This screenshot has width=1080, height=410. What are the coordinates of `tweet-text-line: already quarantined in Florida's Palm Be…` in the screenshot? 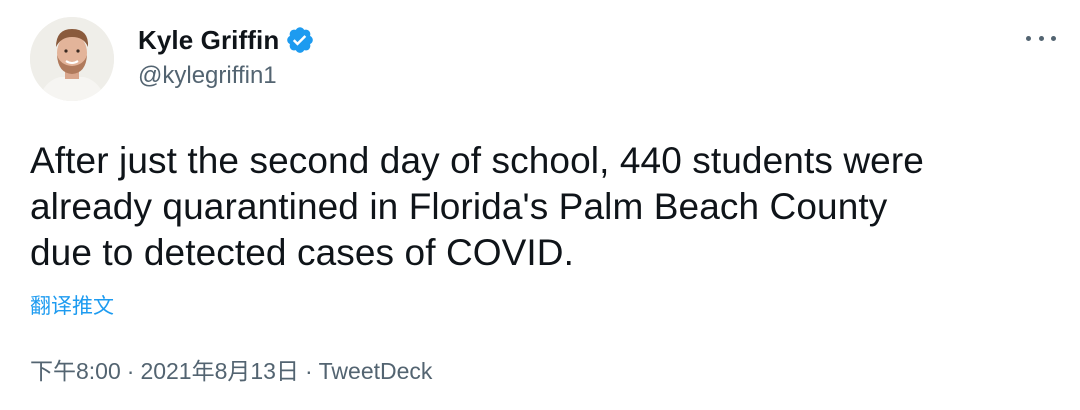 It's located at (459, 206).